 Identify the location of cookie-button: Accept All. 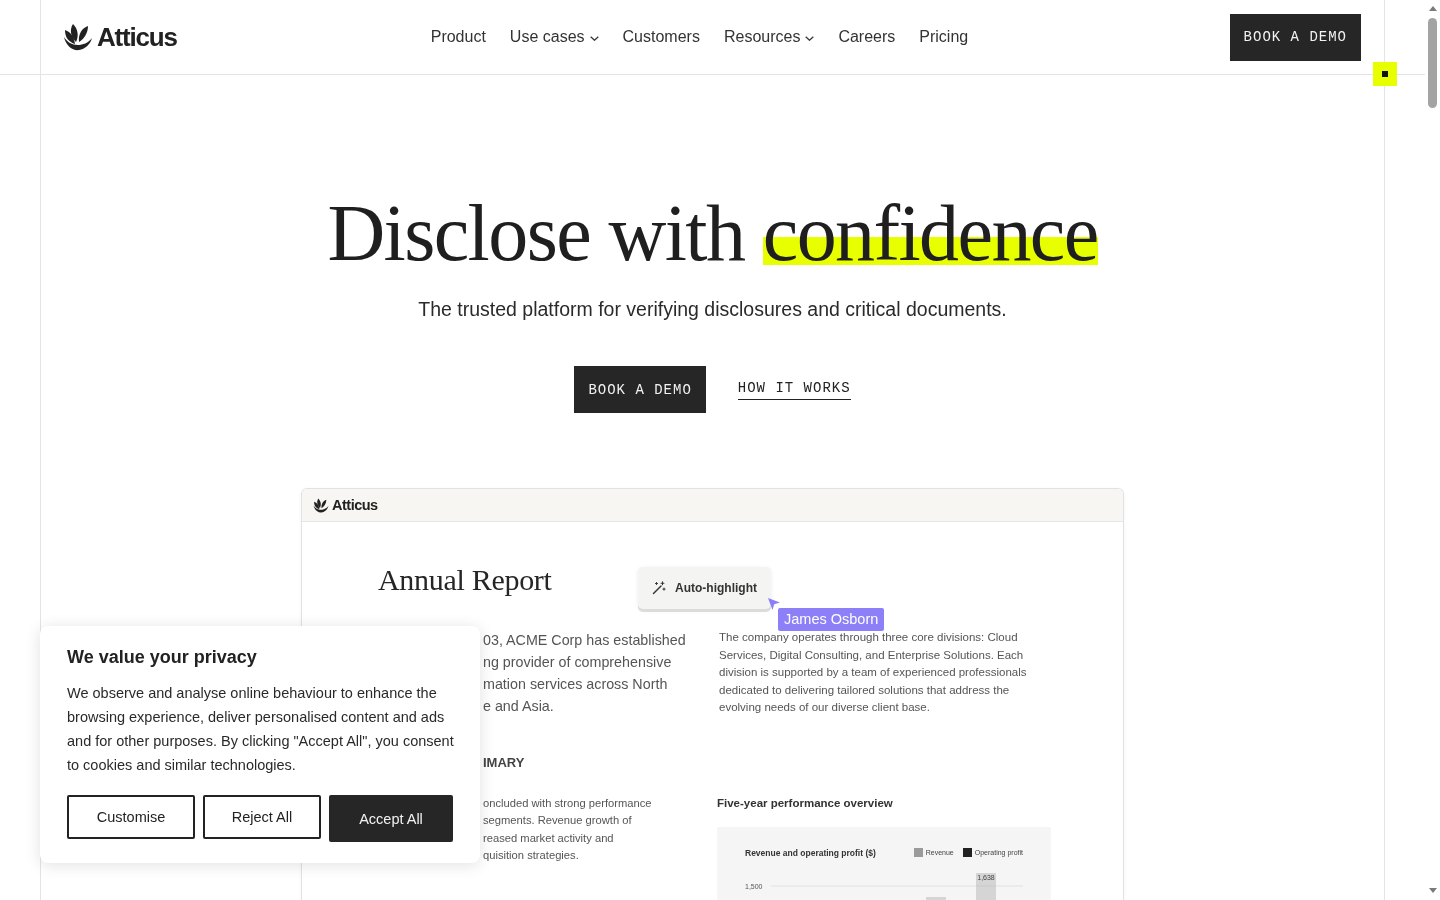
(391, 818).